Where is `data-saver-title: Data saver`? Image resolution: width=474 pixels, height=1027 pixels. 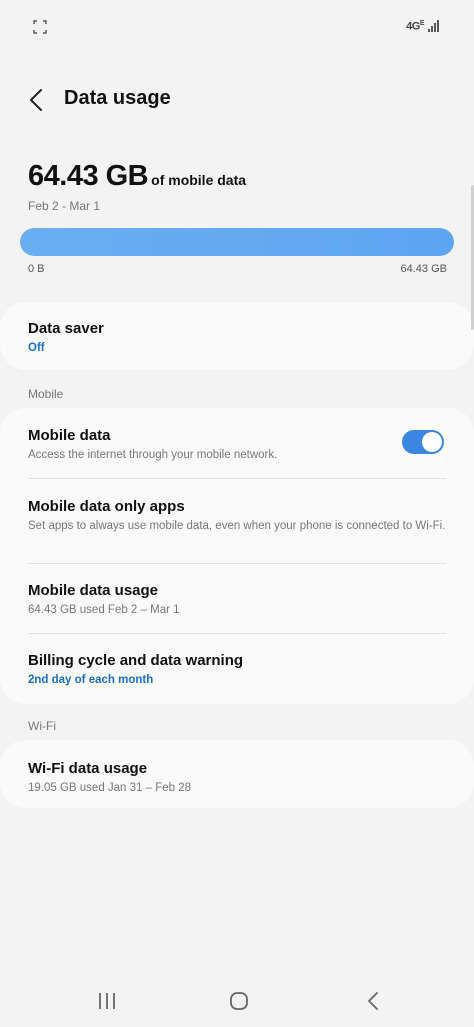
data-saver-title: Data saver is located at coordinates (66, 328).